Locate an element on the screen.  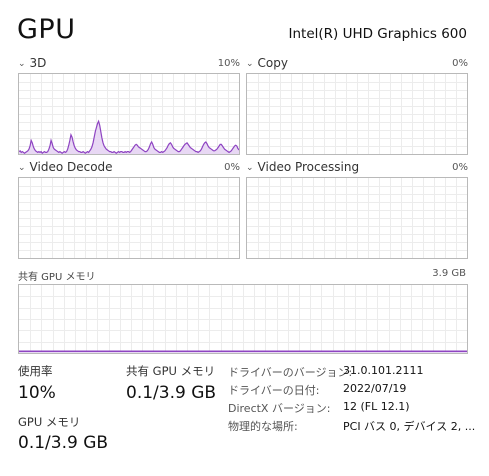
engine-selector-video-decode: ⌄ Video Decode is located at coordinates (65, 167).